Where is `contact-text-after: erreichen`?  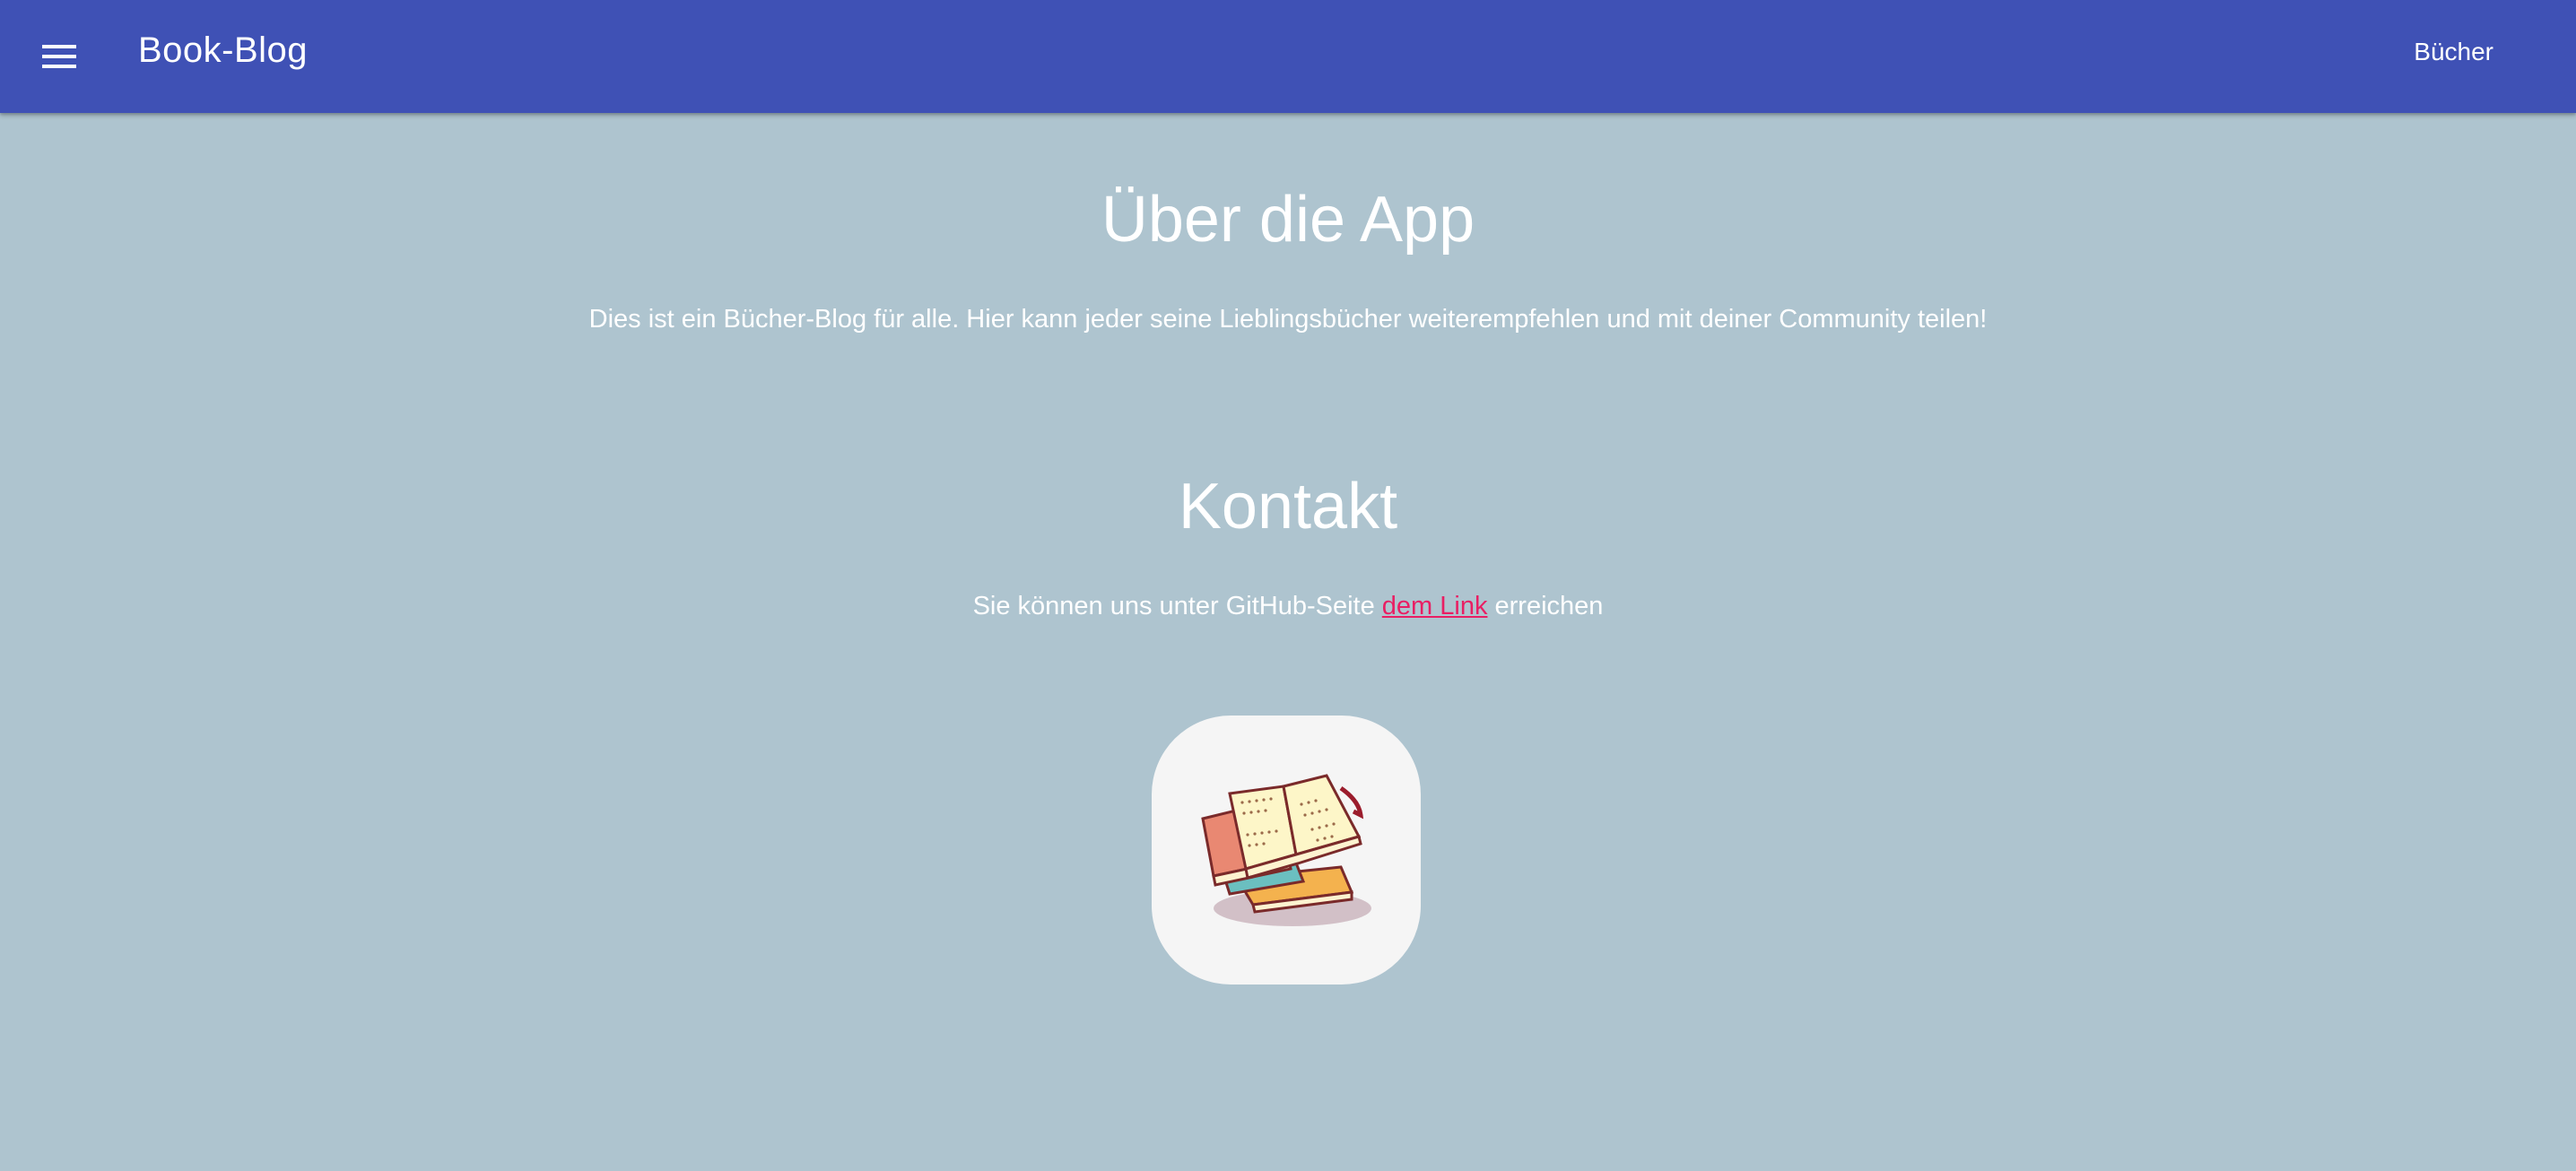 contact-text-after: erreichen is located at coordinates (1545, 606).